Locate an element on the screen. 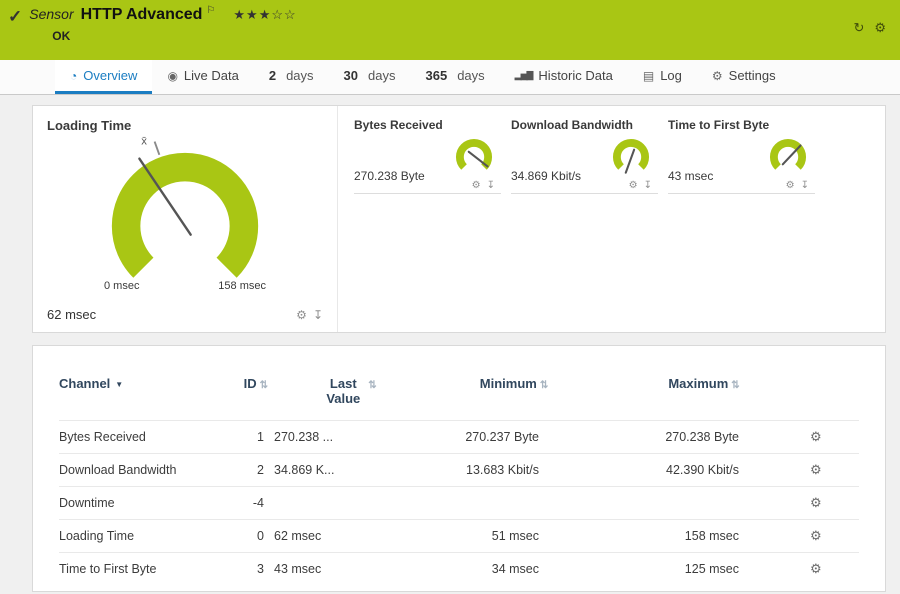 This screenshot has height=594, width=900. mini-gauge-needle is located at coordinates (630, 161).